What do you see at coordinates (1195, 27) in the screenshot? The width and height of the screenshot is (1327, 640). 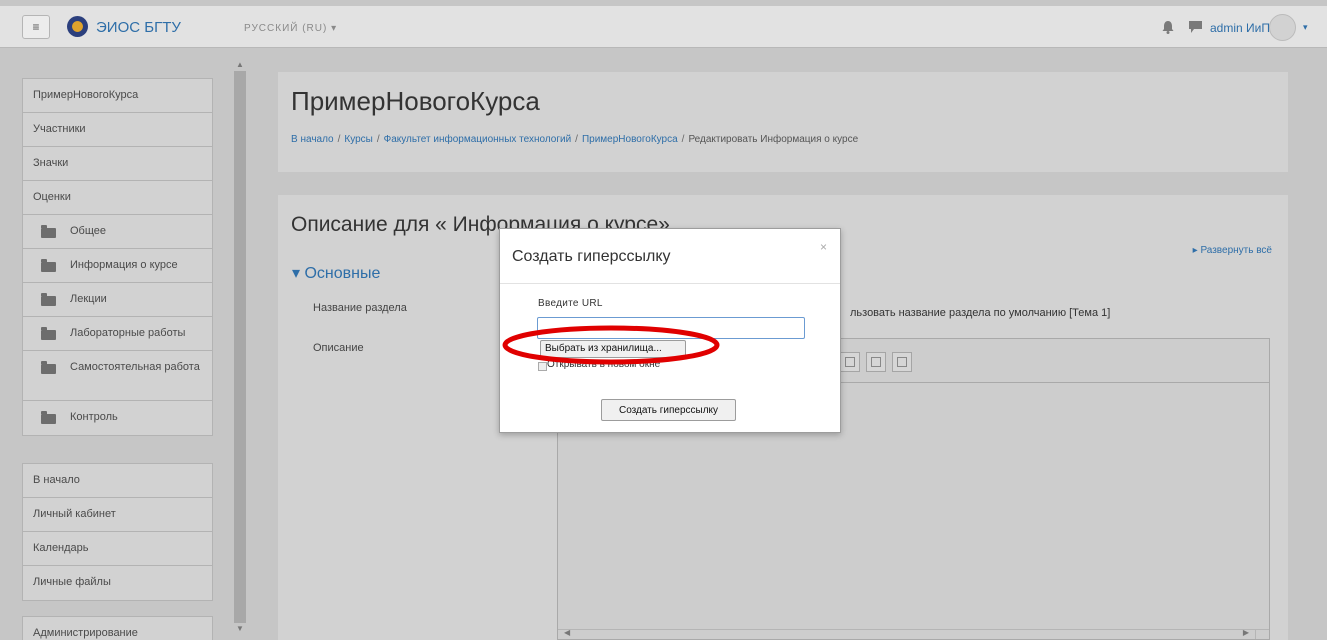 I see `chat-icon` at bounding box center [1195, 27].